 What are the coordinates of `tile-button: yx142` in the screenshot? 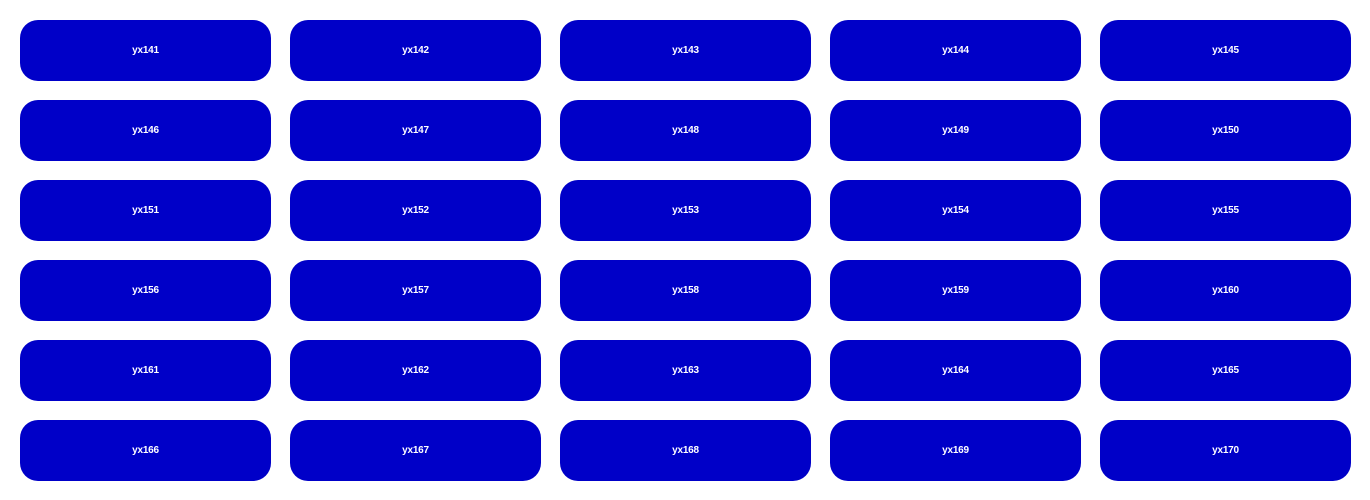 It's located at (415, 50).